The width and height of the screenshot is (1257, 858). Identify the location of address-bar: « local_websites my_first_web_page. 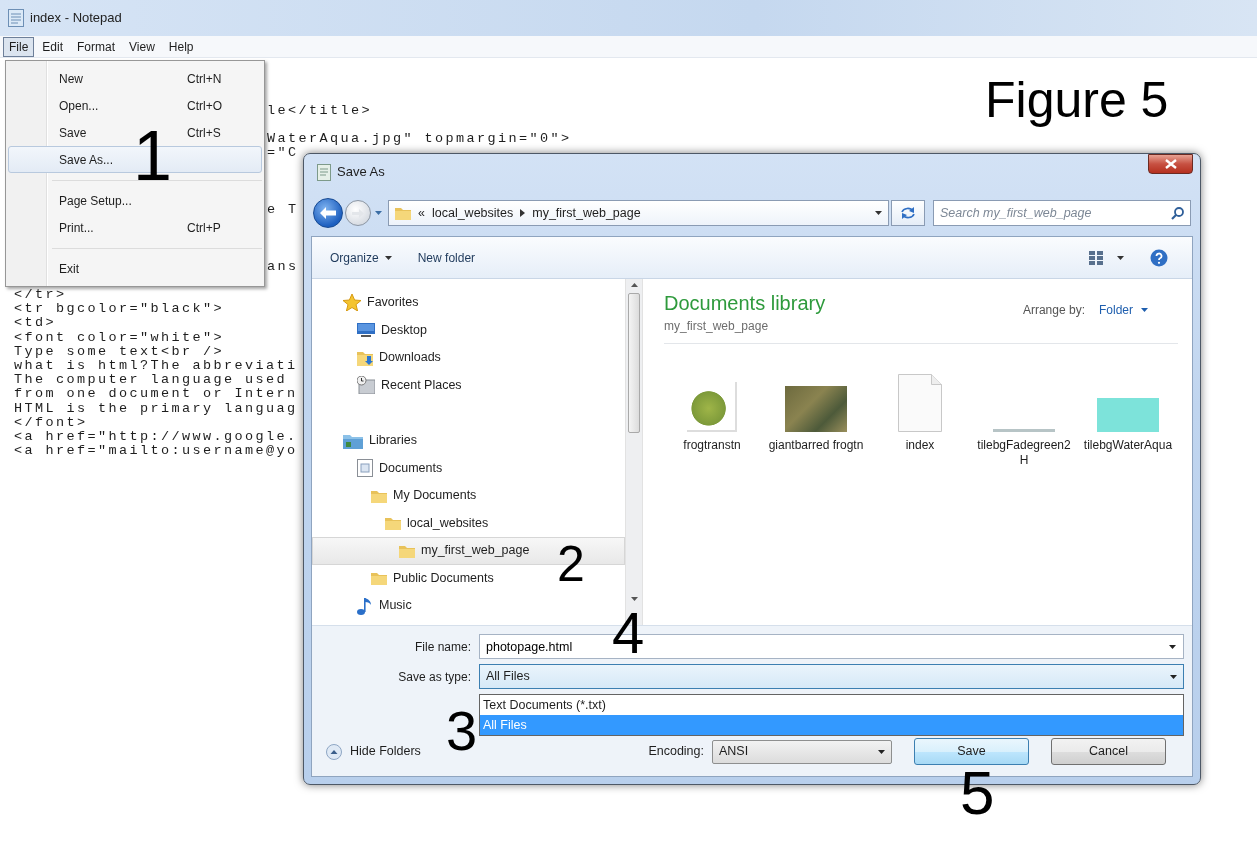
(638, 213).